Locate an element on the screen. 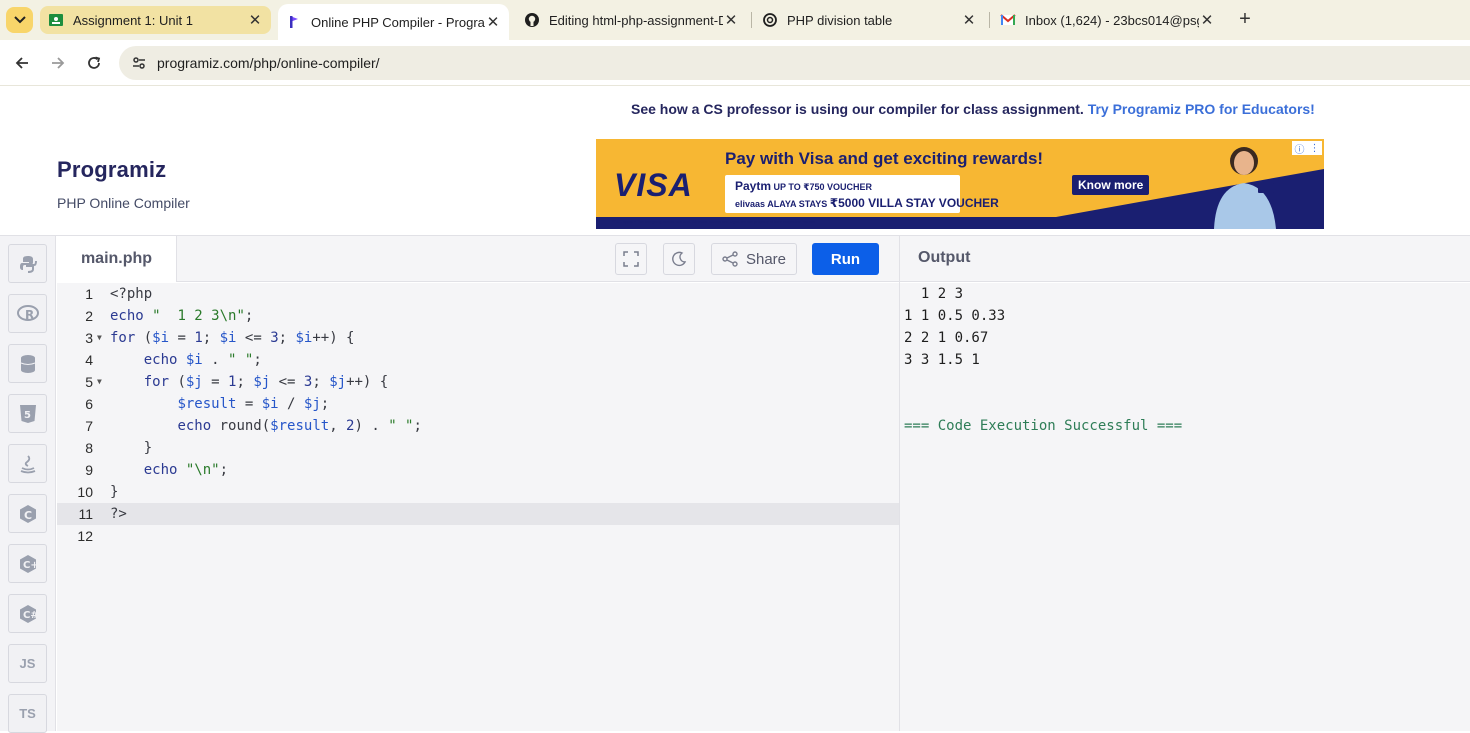  code-line: 6 $result = $i / $j; is located at coordinates (478, 404).